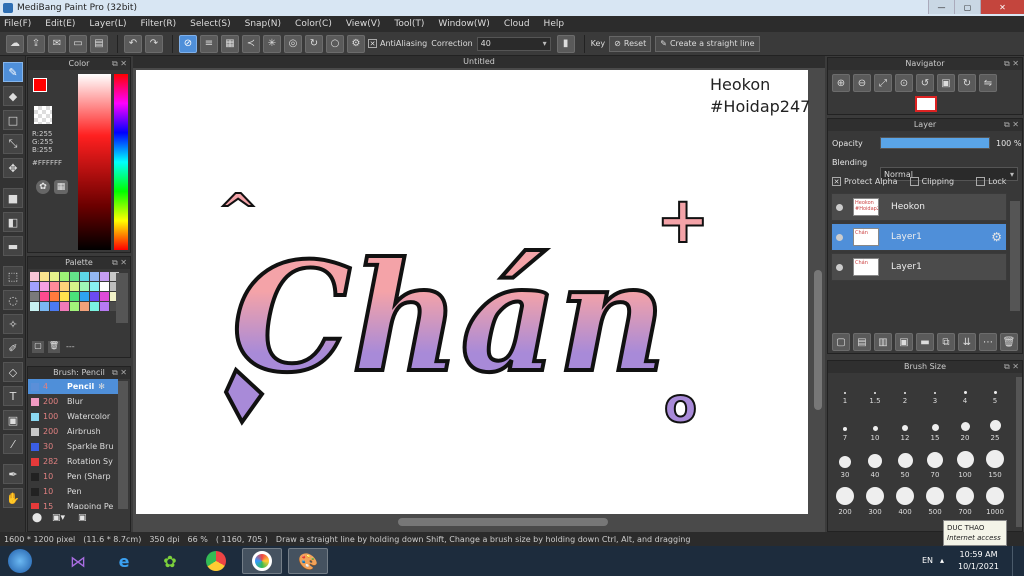  What do you see at coordinates (20, 561) in the screenshot?
I see `start-button` at bounding box center [20, 561].